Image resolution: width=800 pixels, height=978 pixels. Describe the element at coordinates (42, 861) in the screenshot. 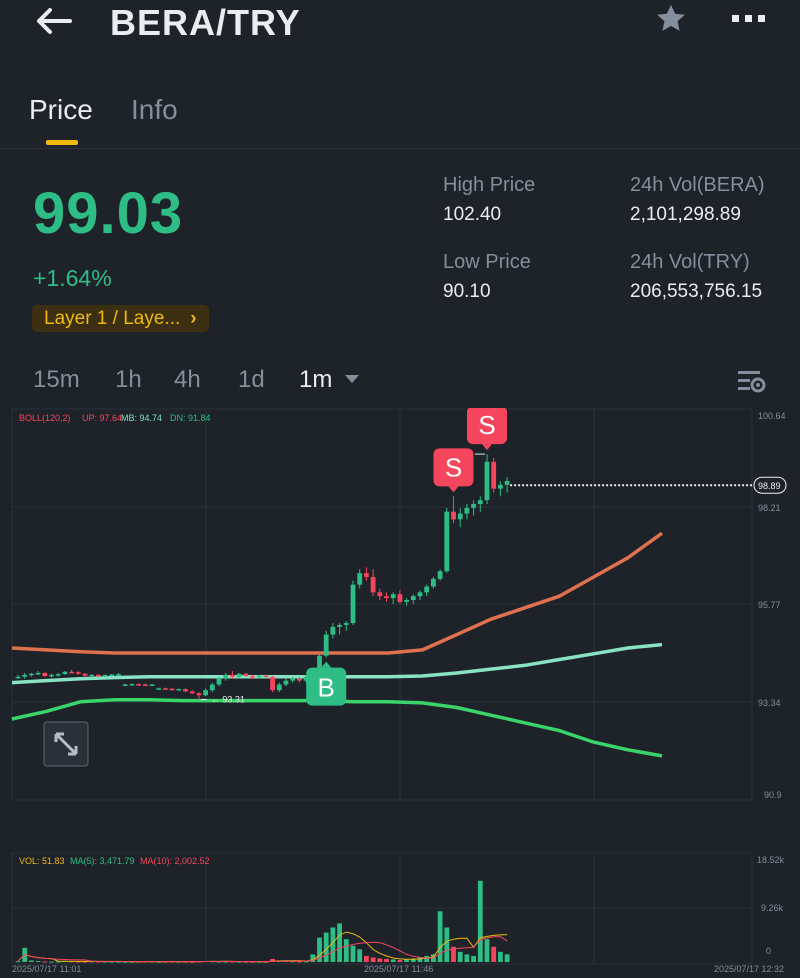

I see `vol-title: VOL: 51.83` at that location.